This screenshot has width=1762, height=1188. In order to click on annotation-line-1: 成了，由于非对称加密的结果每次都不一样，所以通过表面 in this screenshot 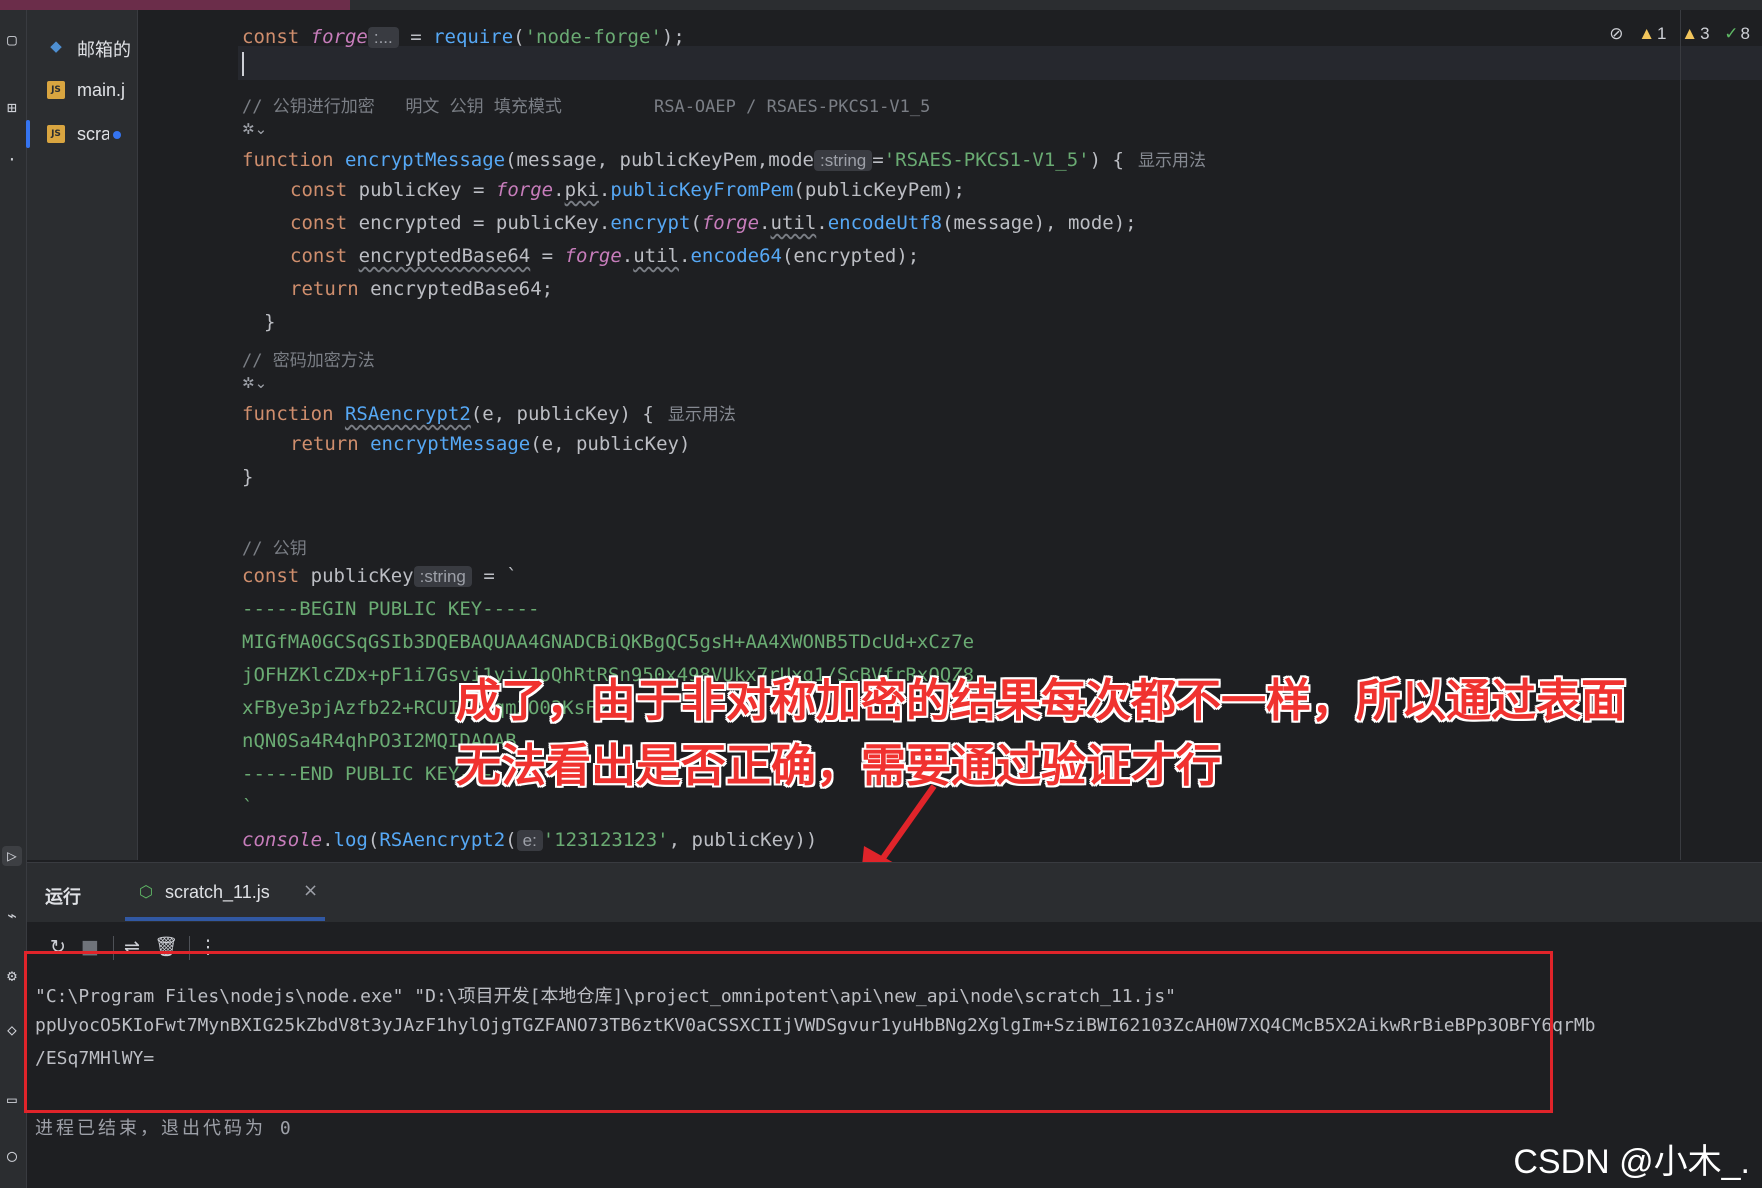, I will do `click(1041, 700)`.